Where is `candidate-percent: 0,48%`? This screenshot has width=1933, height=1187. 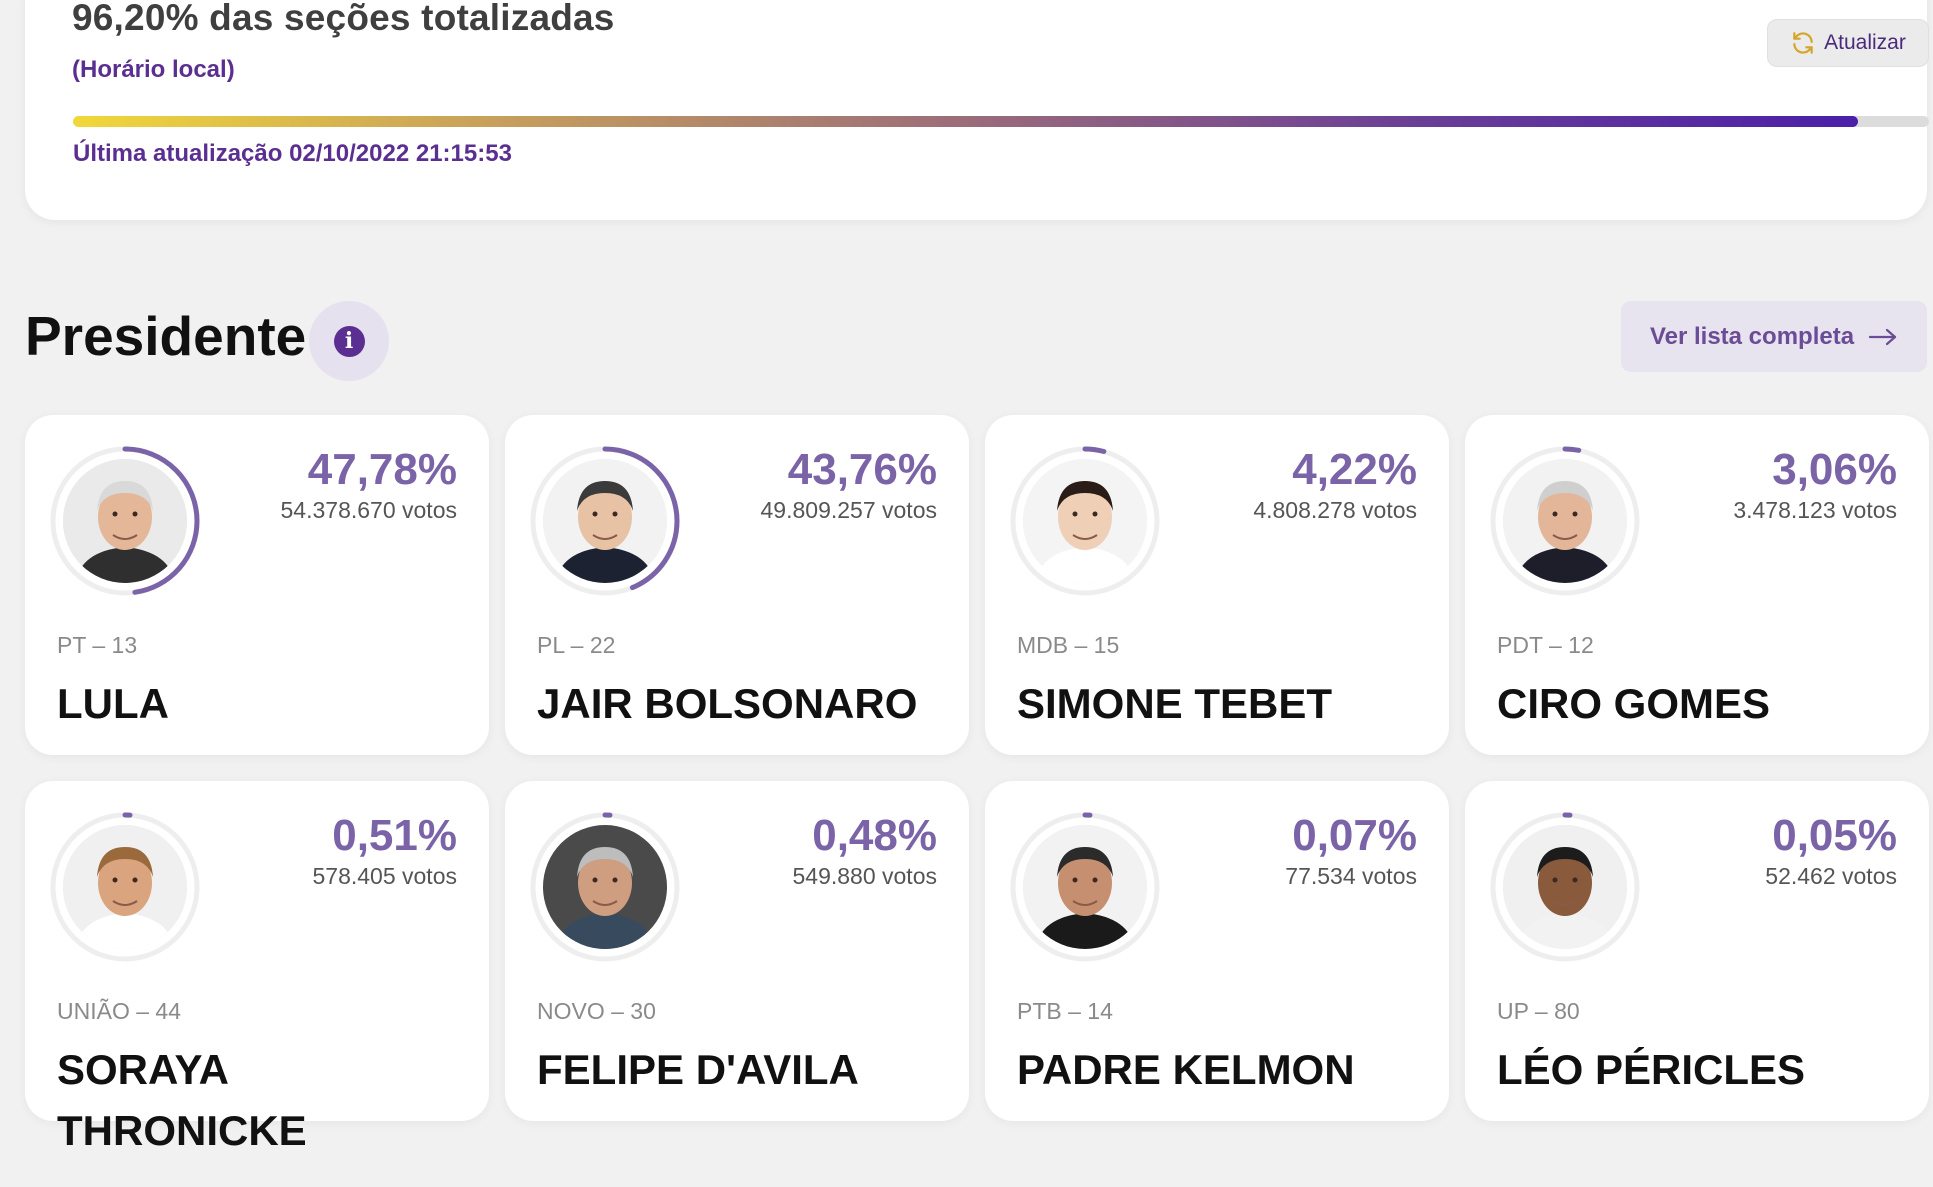 candidate-percent: 0,48% is located at coordinates (874, 835).